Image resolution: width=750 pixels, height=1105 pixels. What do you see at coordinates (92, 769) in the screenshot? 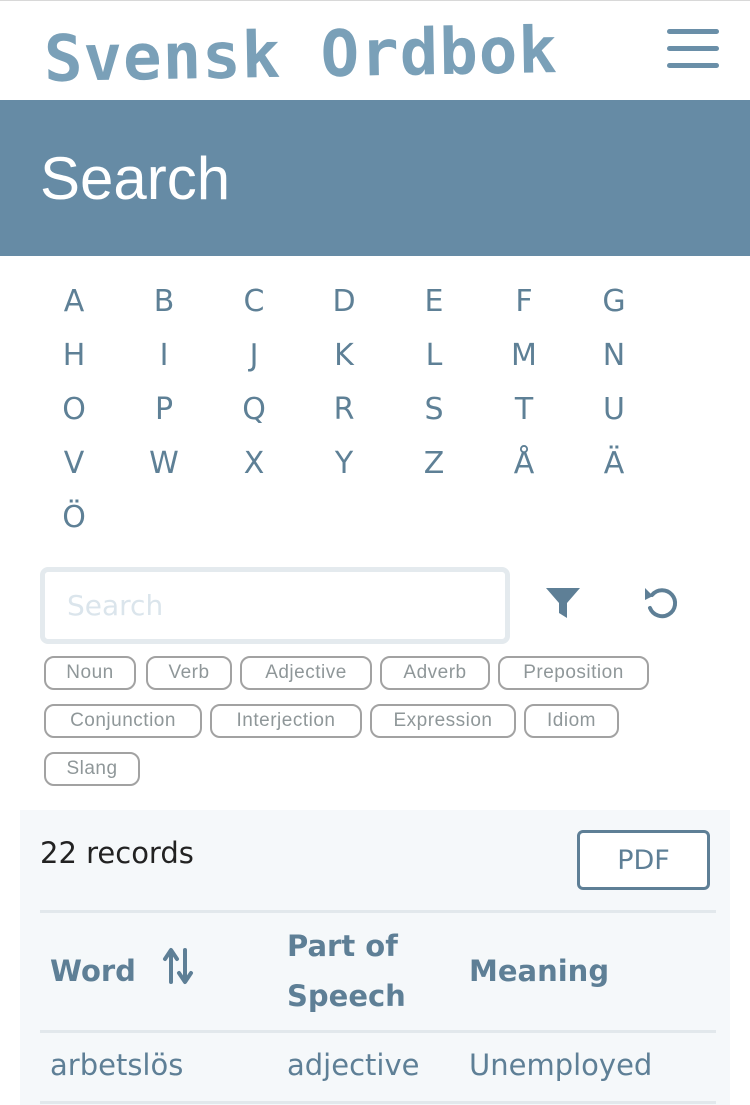
I see `tag-slang: Slang` at bounding box center [92, 769].